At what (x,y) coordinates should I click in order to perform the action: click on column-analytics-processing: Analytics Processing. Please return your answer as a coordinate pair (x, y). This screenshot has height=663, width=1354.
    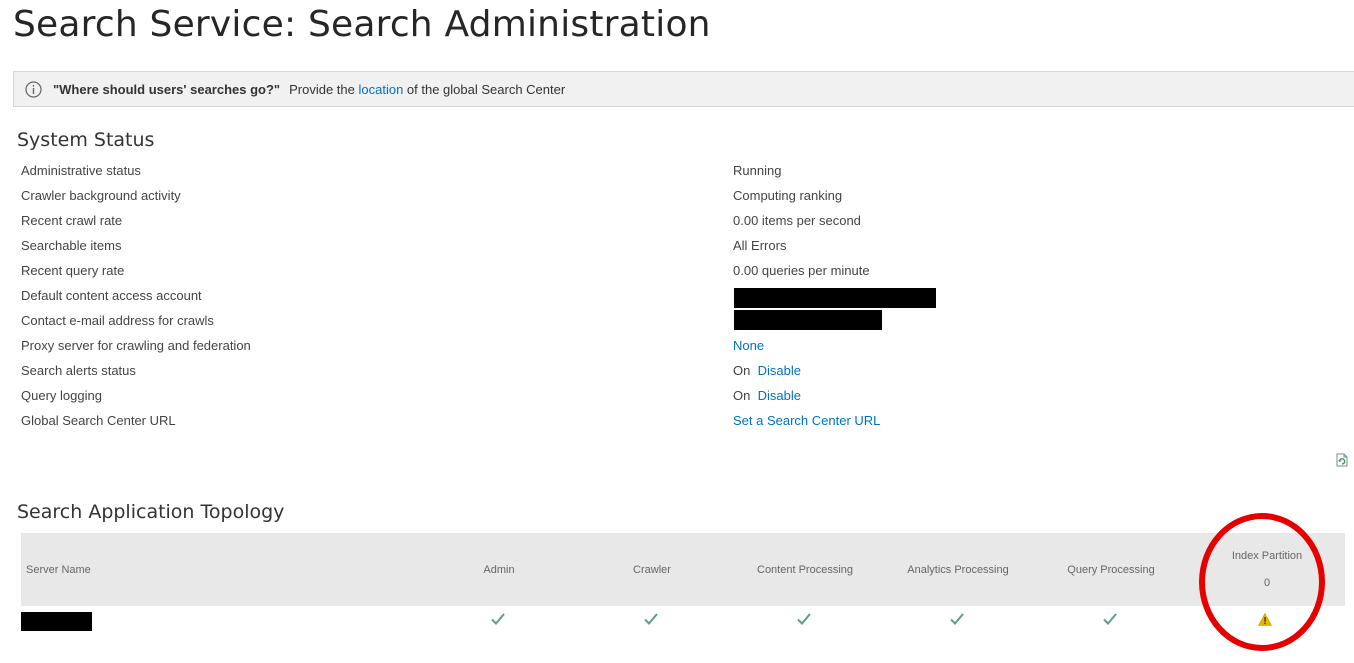
    Looking at the image, I should click on (958, 569).